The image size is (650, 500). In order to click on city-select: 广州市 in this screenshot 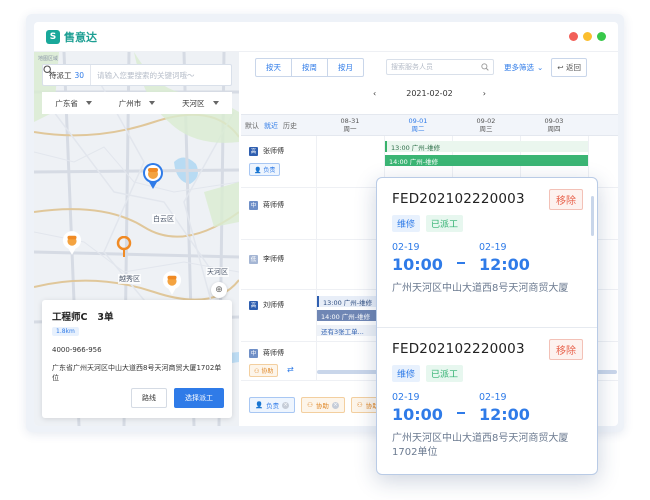, I will do `click(136, 103)`.